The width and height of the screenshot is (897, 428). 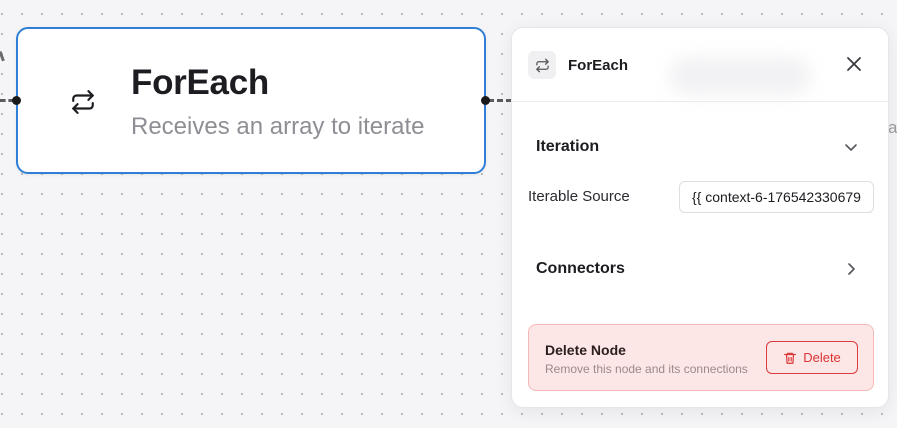 What do you see at coordinates (851, 147) in the screenshot?
I see `chevron-down-icon` at bounding box center [851, 147].